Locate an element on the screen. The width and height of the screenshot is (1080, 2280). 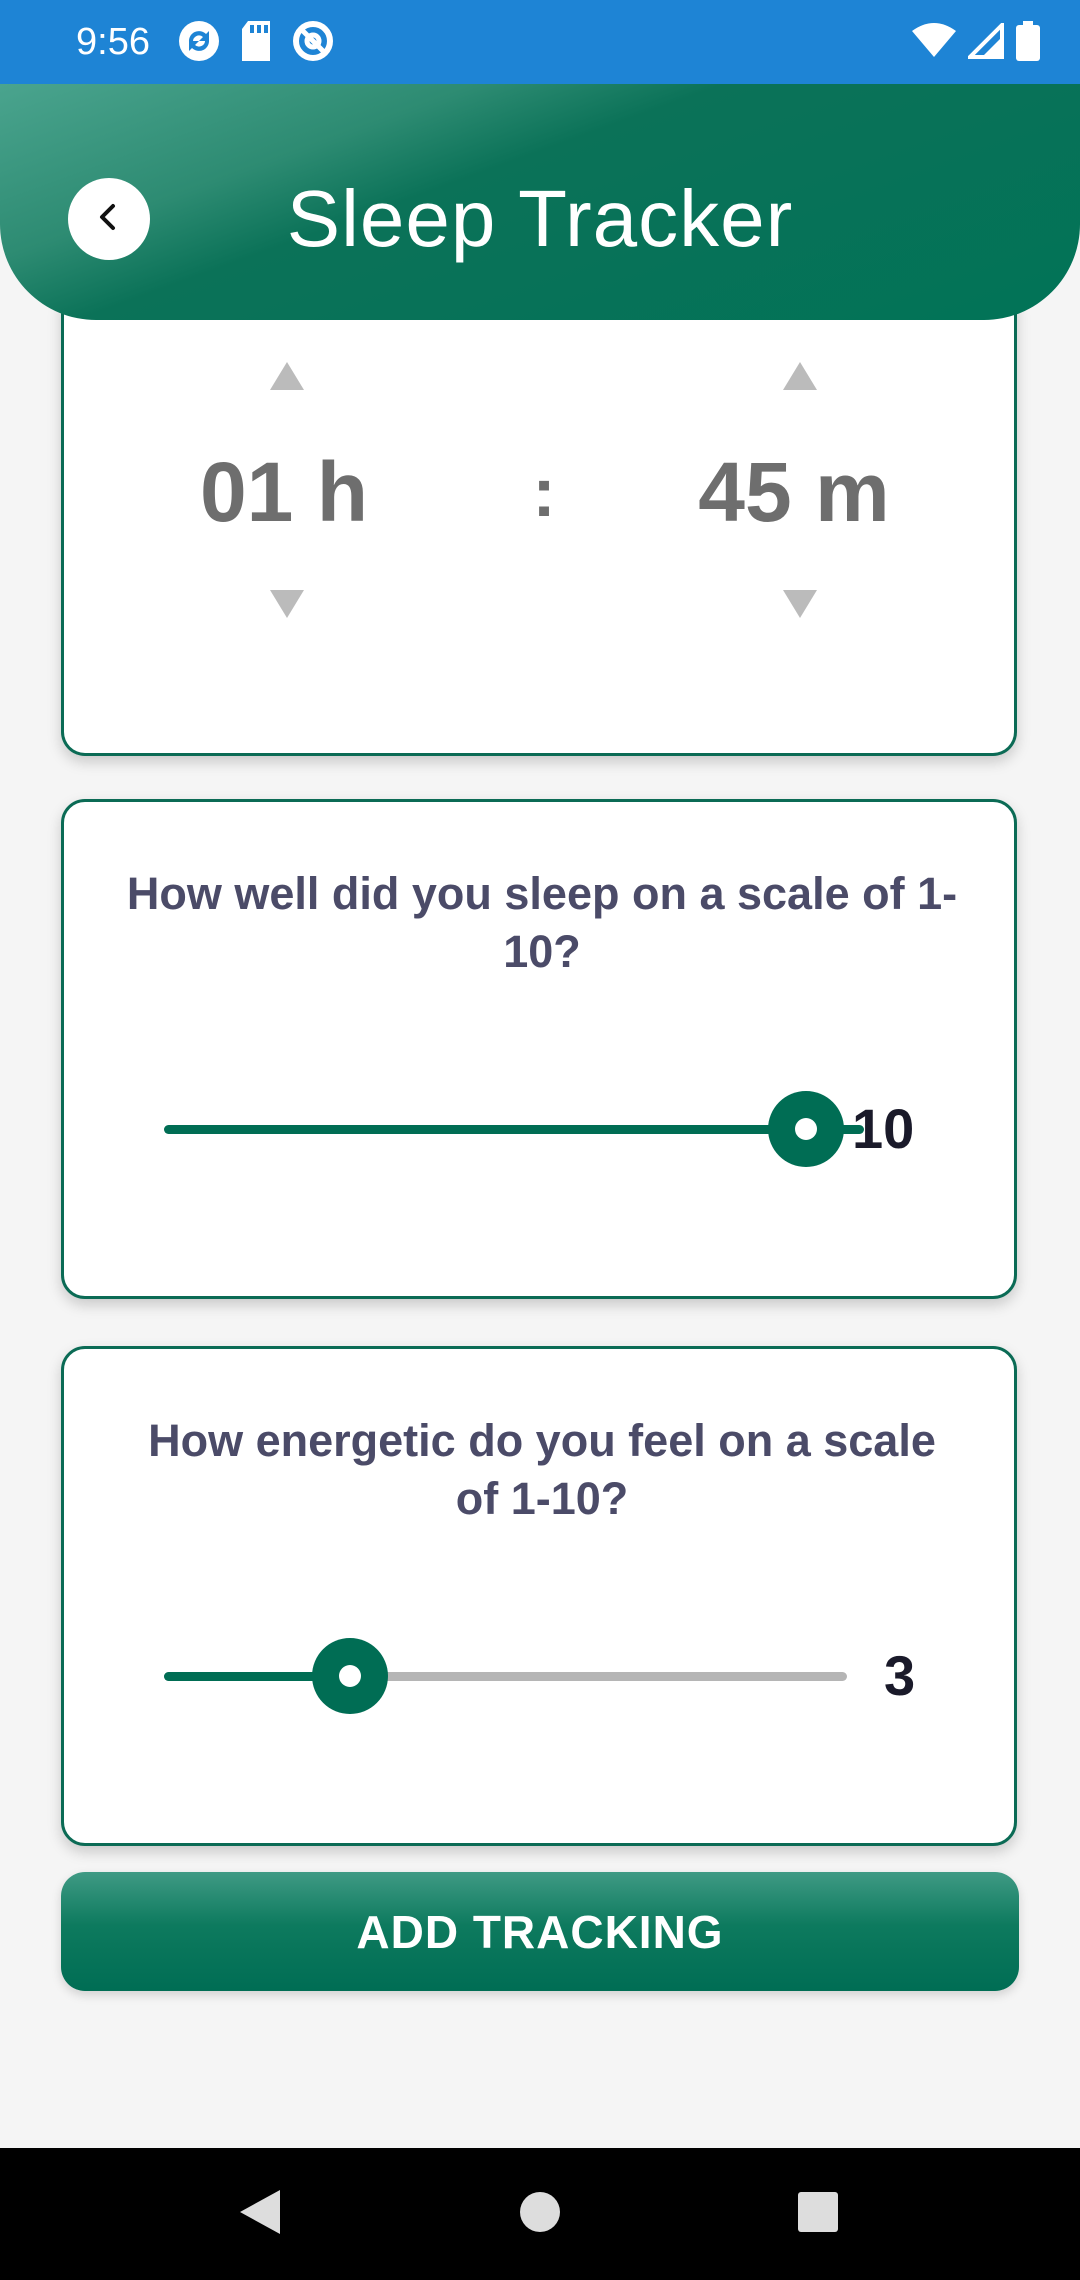
app-header: Sleep Tracker is located at coordinates (540, 202).